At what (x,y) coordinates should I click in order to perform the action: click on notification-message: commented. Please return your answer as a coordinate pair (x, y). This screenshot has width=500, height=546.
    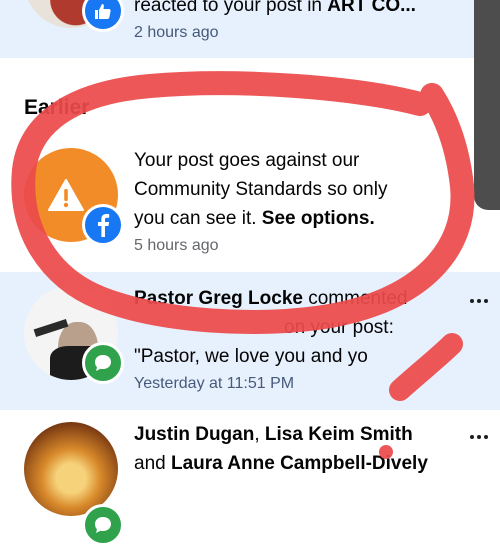
    Looking at the image, I should click on (355, 298).